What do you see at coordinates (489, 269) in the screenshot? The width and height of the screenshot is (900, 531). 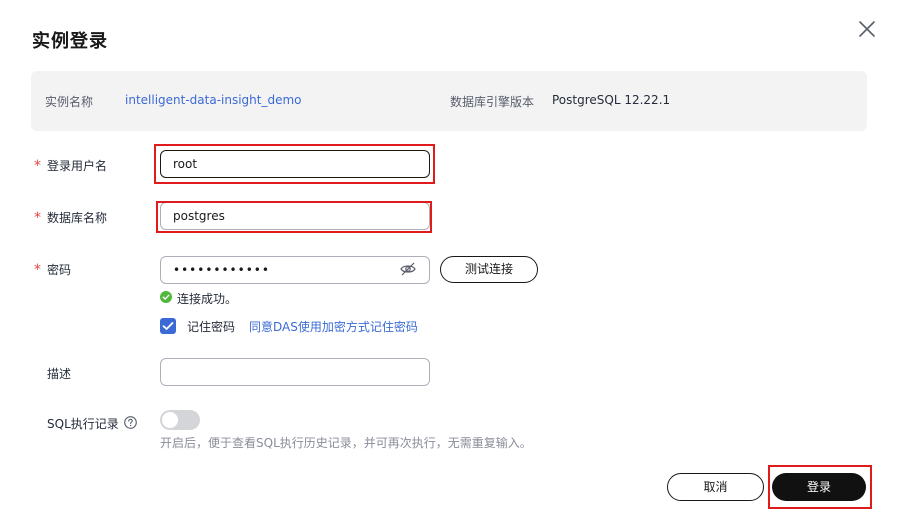 I see `test-connection-button: 测试连接` at bounding box center [489, 269].